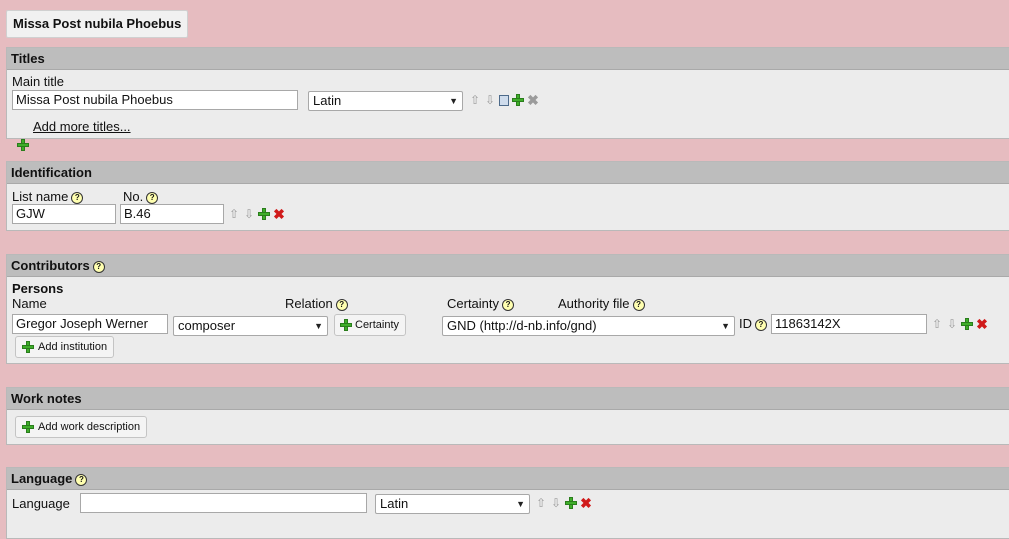  What do you see at coordinates (377, 325) in the screenshot?
I see `certainty-button-label: Certainty` at bounding box center [377, 325].